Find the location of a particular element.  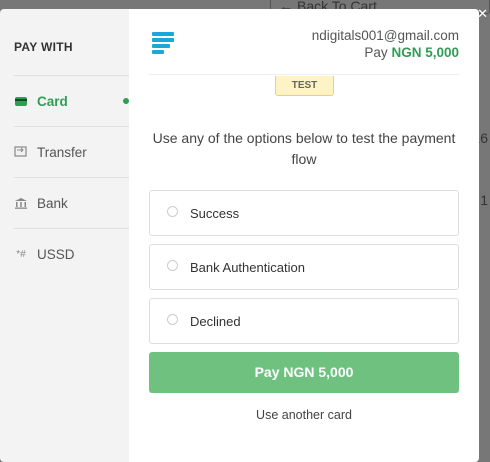

payment-header: ndigitals001@gmail.com Pay NGN 5,000 is located at coordinates (304, 42).